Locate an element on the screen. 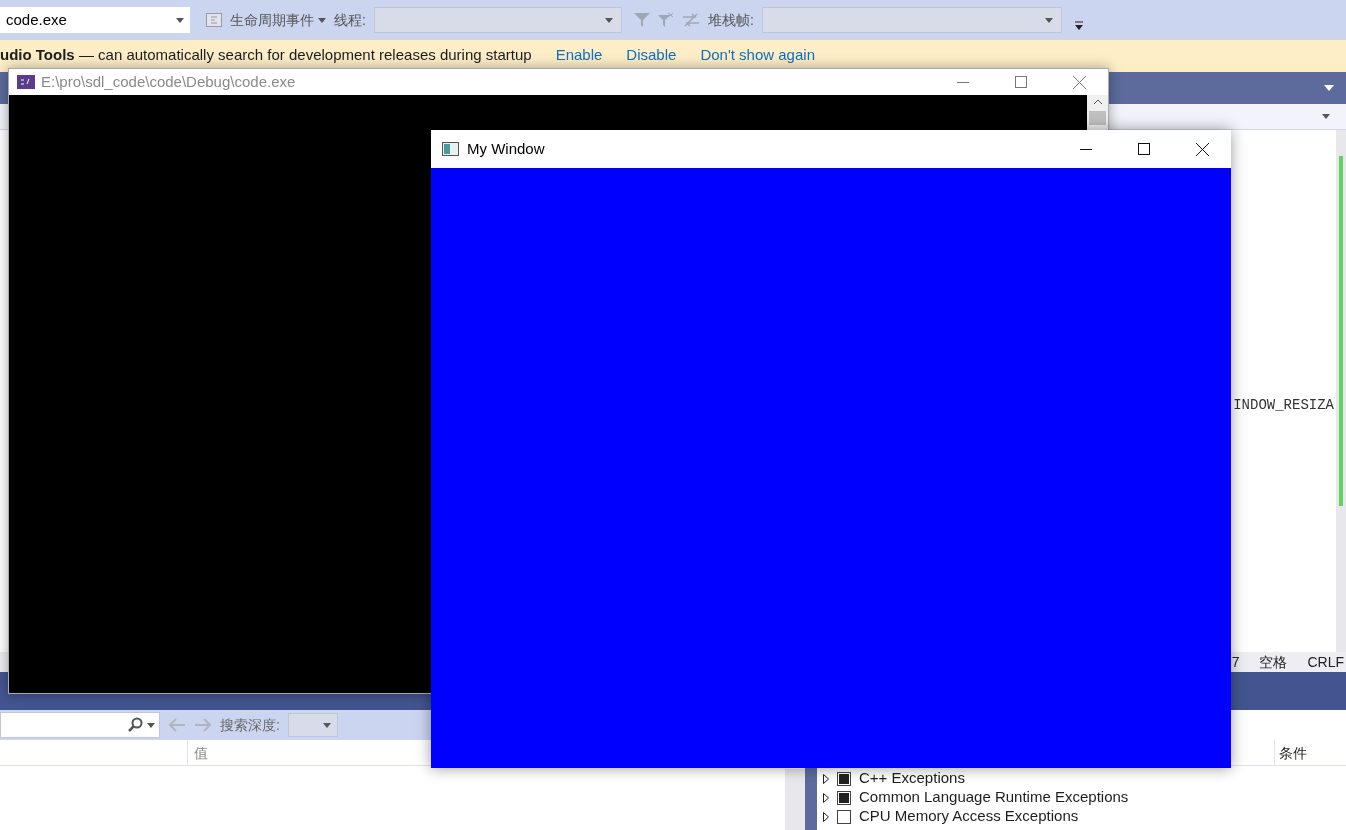  console-icon is located at coordinates (26, 82).